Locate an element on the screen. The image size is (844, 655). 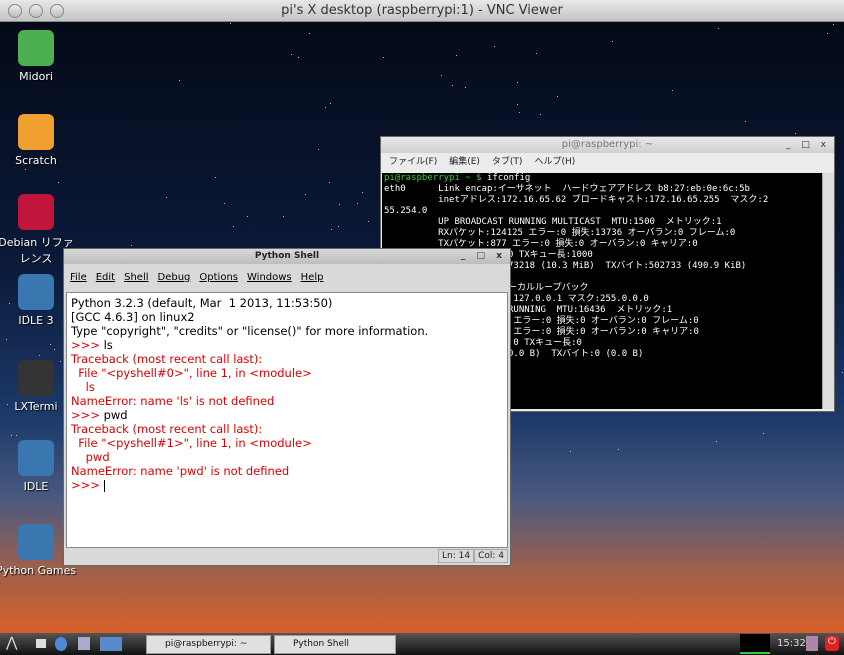
menu-edit: 編集(E) is located at coordinates (464, 162).